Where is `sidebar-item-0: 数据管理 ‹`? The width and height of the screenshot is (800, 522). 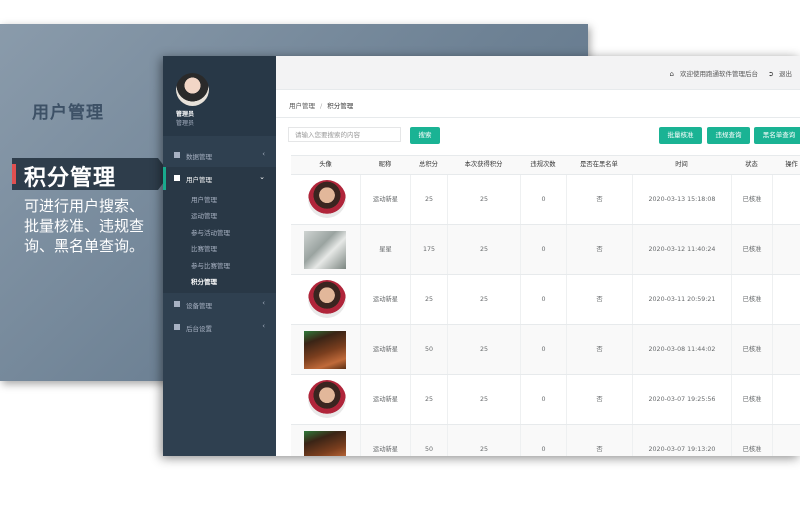 sidebar-item-0: 数据管理 ‹ is located at coordinates (219, 155).